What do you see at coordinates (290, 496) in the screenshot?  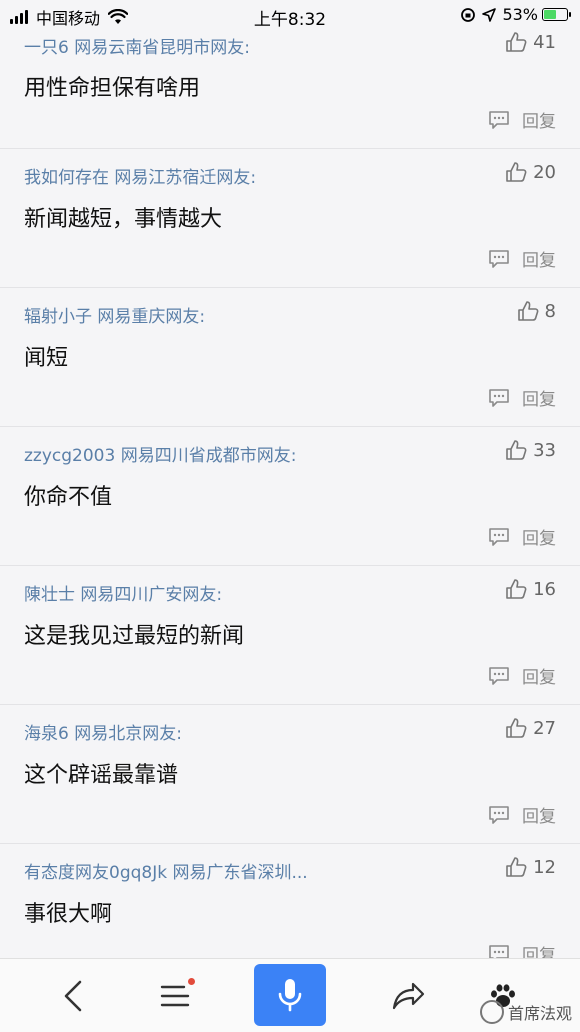 I see `comment-item: zzycg2003 网易四川省成都市网友: 33 你命不值回复` at bounding box center [290, 496].